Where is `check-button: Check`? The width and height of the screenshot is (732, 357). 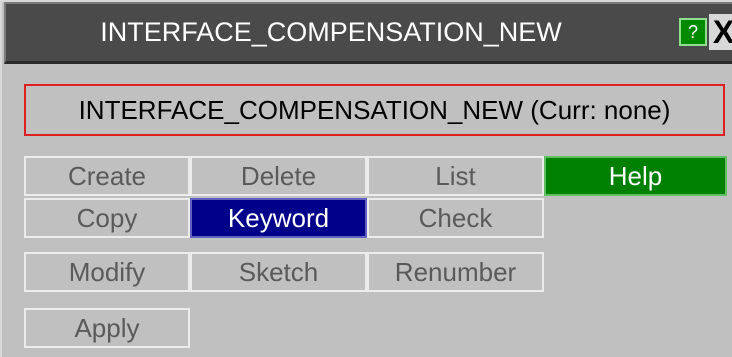
check-button: Check is located at coordinates (455, 218).